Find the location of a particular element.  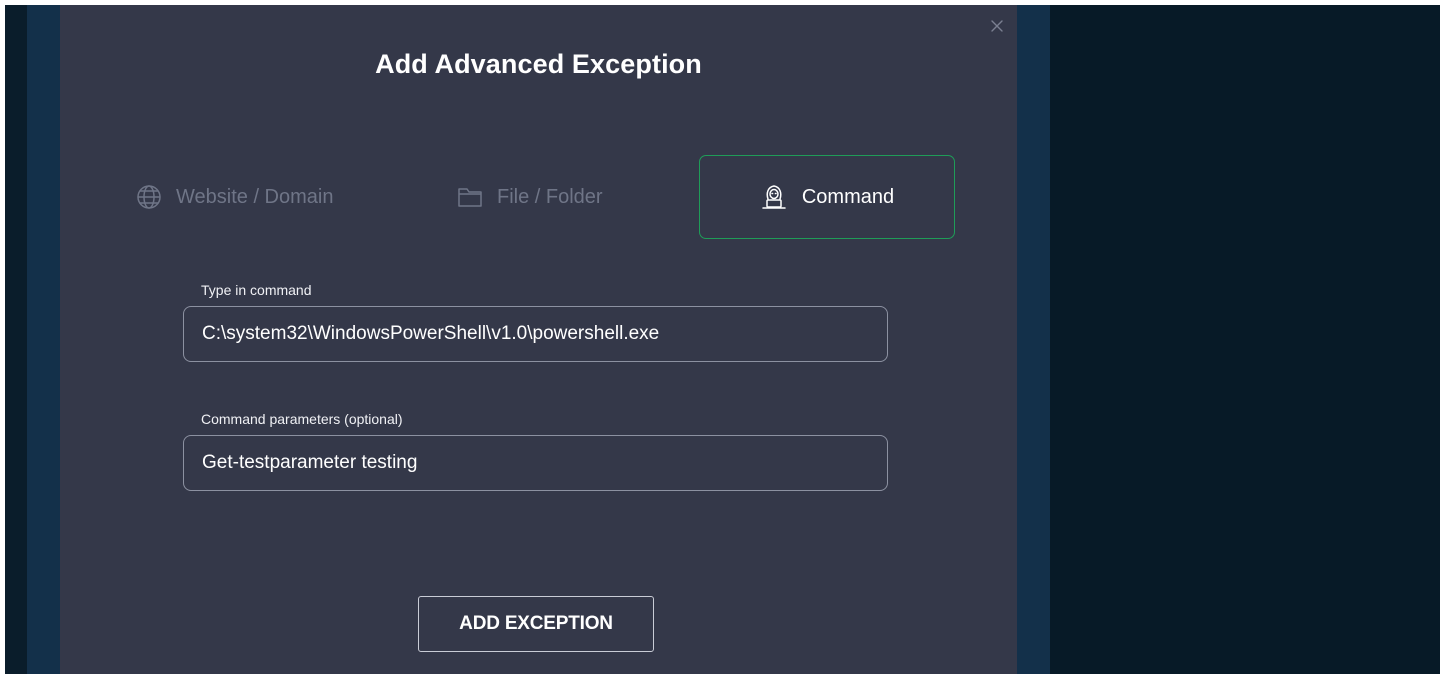

params-field-label: Command parameters (optional) is located at coordinates (302, 419).